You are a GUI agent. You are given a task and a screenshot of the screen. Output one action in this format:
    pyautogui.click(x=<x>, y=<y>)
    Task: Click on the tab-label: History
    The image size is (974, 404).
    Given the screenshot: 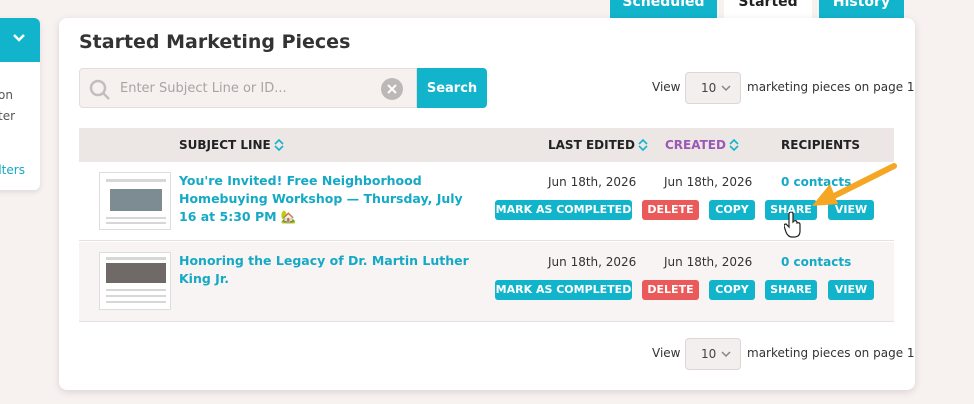 What is the action you would take?
    pyautogui.click(x=861, y=5)
    